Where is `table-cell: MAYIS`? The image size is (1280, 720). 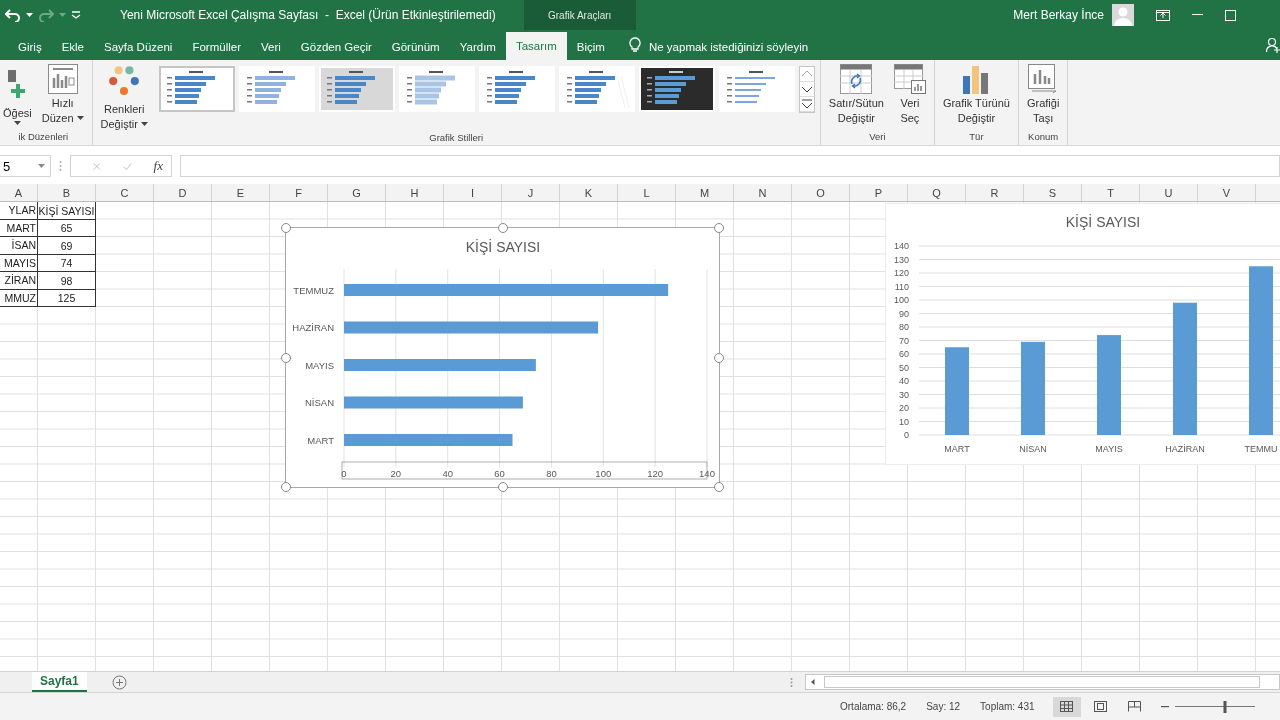 table-cell: MAYIS is located at coordinates (19, 263).